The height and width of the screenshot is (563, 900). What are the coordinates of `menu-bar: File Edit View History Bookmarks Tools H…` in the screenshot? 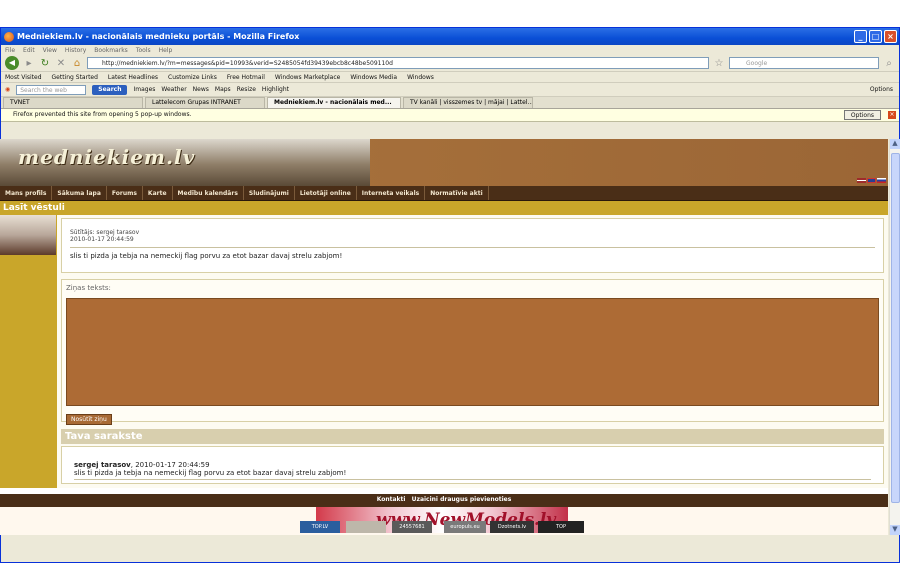 It's located at (450, 50).